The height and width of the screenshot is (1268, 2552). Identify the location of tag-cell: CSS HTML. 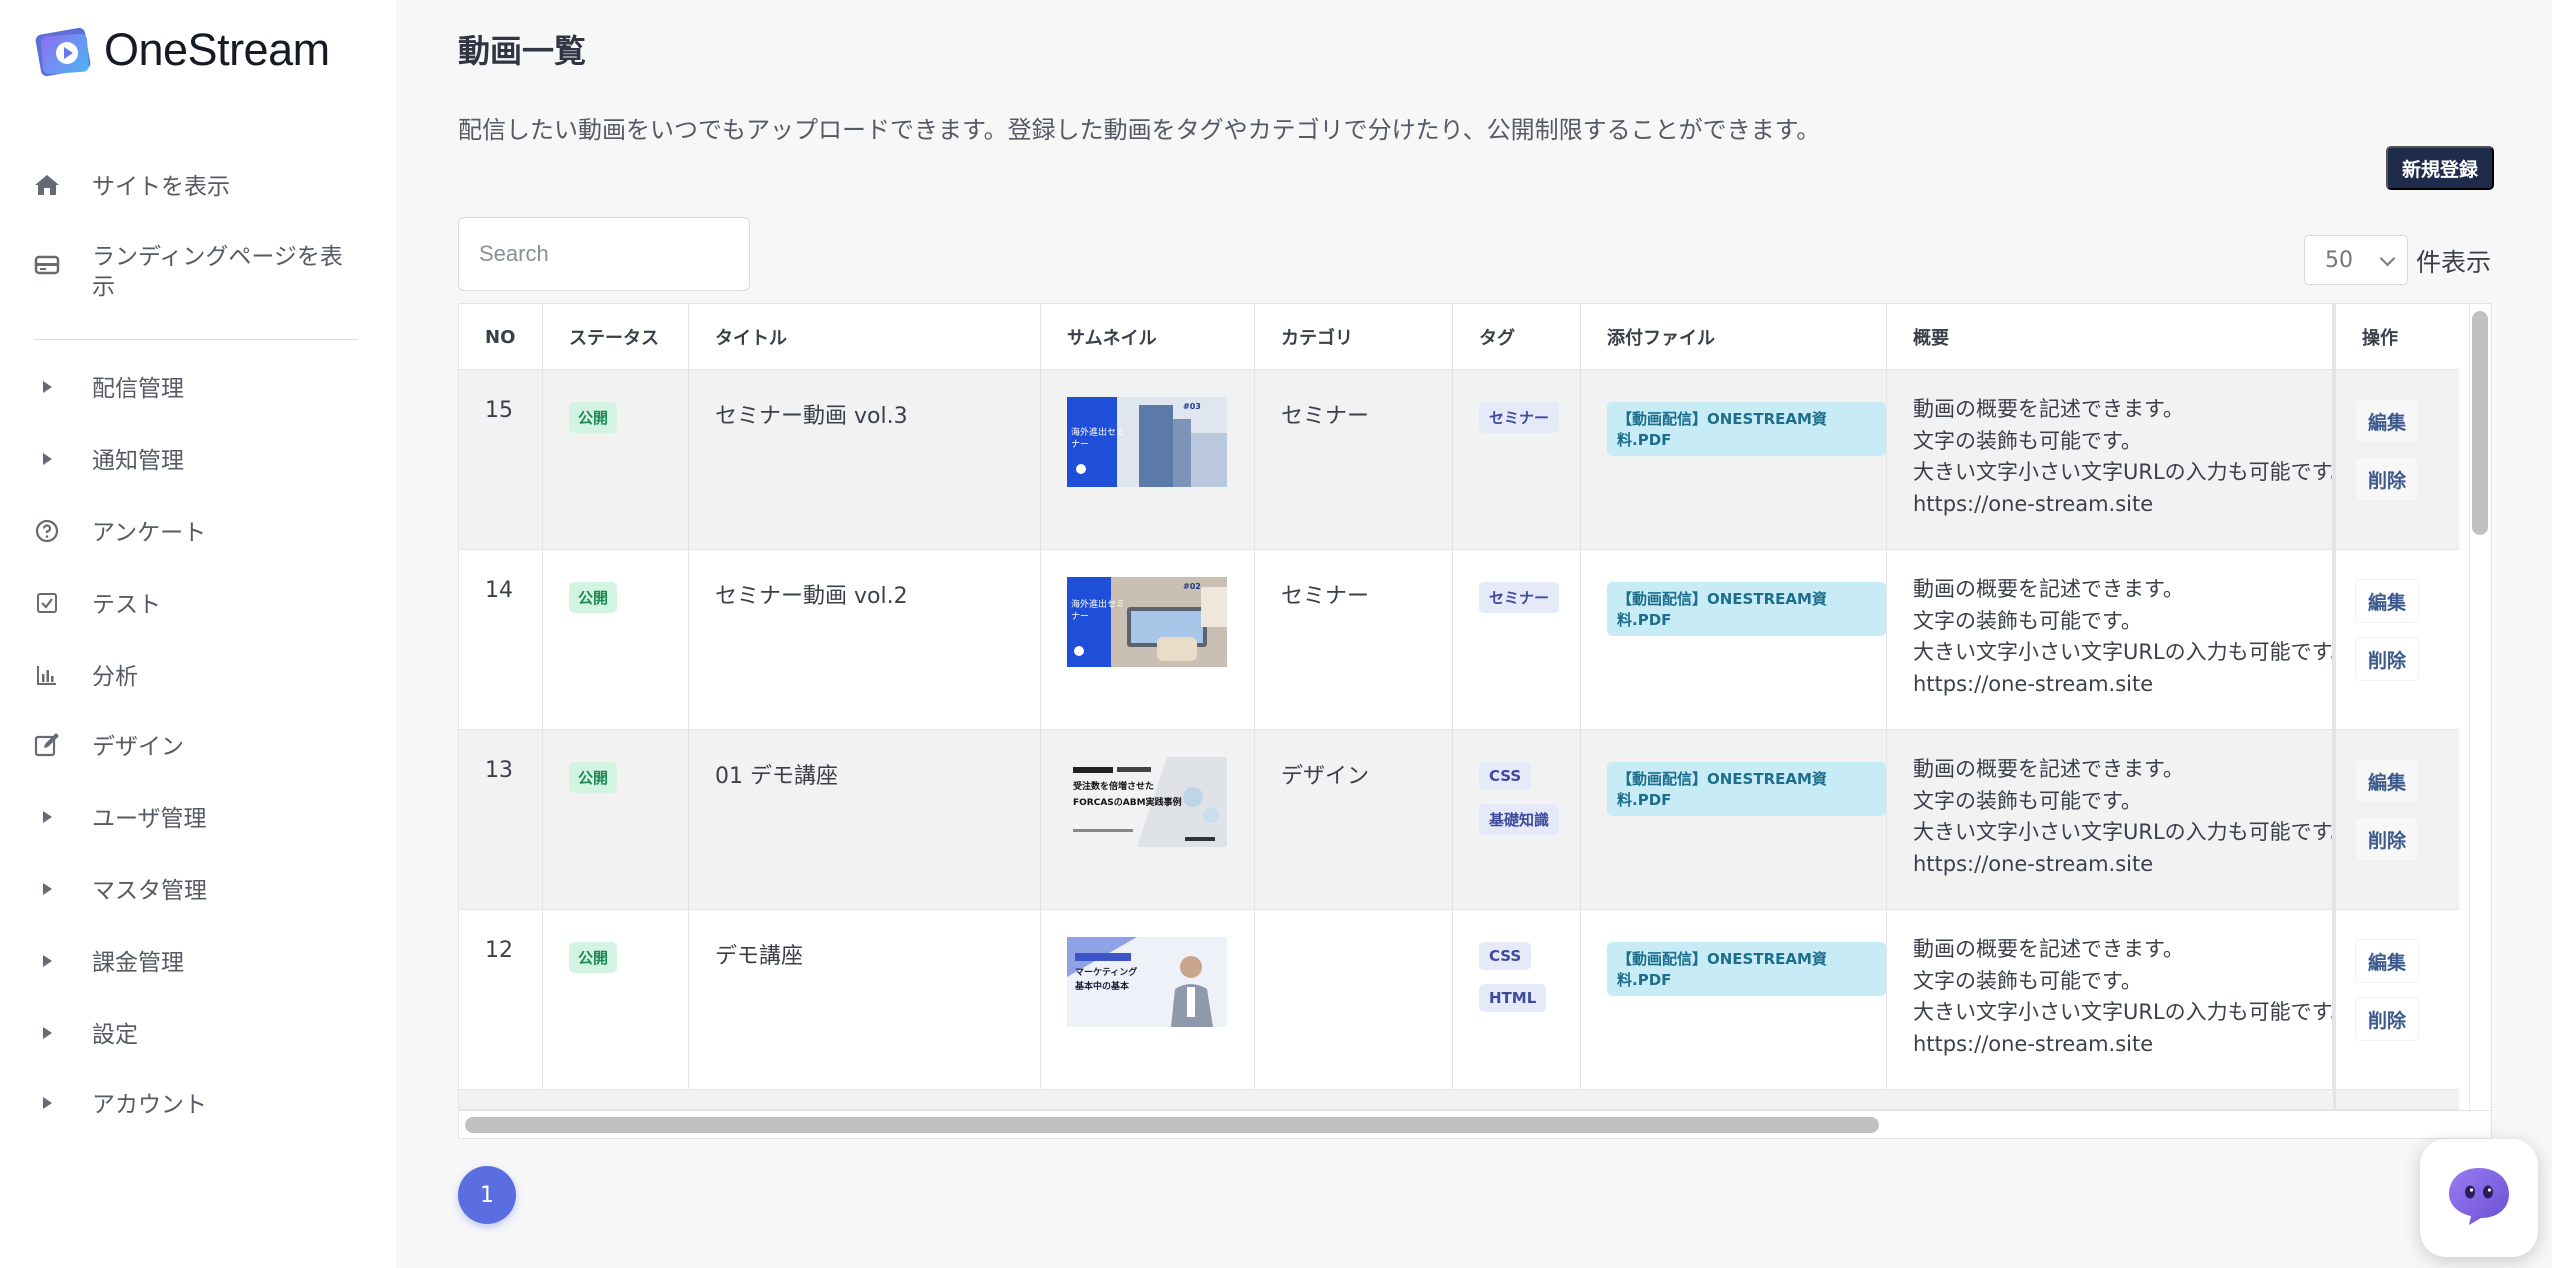
(1517, 999).